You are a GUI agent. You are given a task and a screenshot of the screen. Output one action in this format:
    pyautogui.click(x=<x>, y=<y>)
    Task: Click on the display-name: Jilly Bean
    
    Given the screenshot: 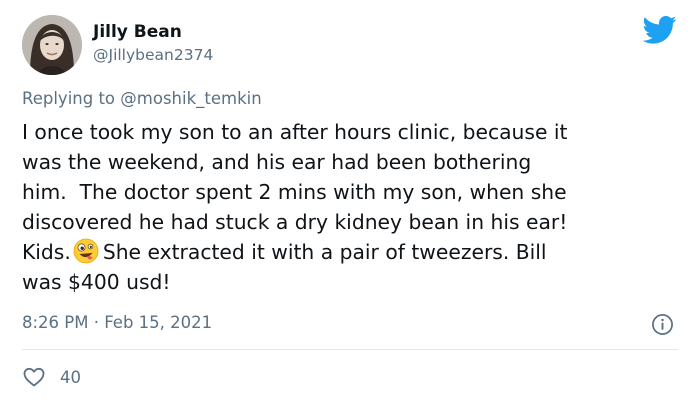 What is the action you would take?
    pyautogui.click(x=137, y=32)
    